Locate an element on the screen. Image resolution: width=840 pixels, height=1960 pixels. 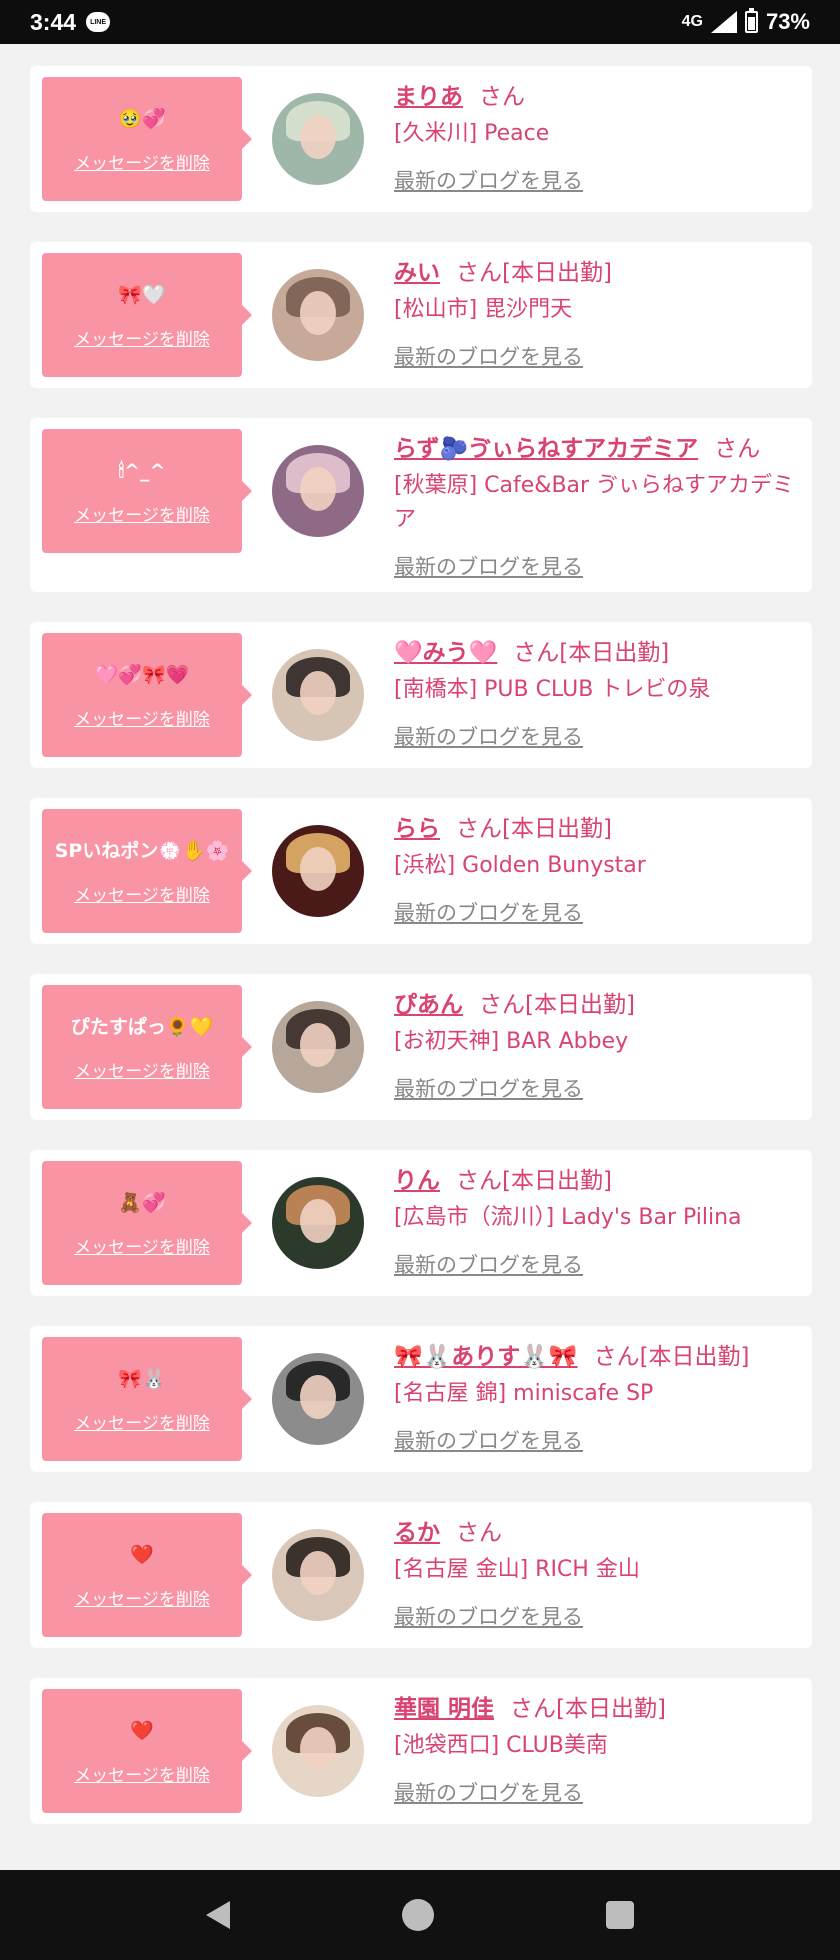
name-line: らず🫐ゔぃらねすアカデミア さん is located at coordinates (597, 449).